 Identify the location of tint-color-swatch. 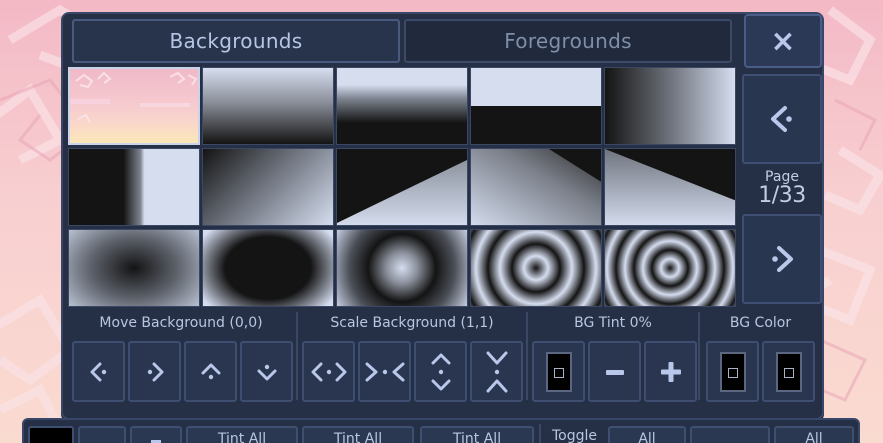
(558, 371).